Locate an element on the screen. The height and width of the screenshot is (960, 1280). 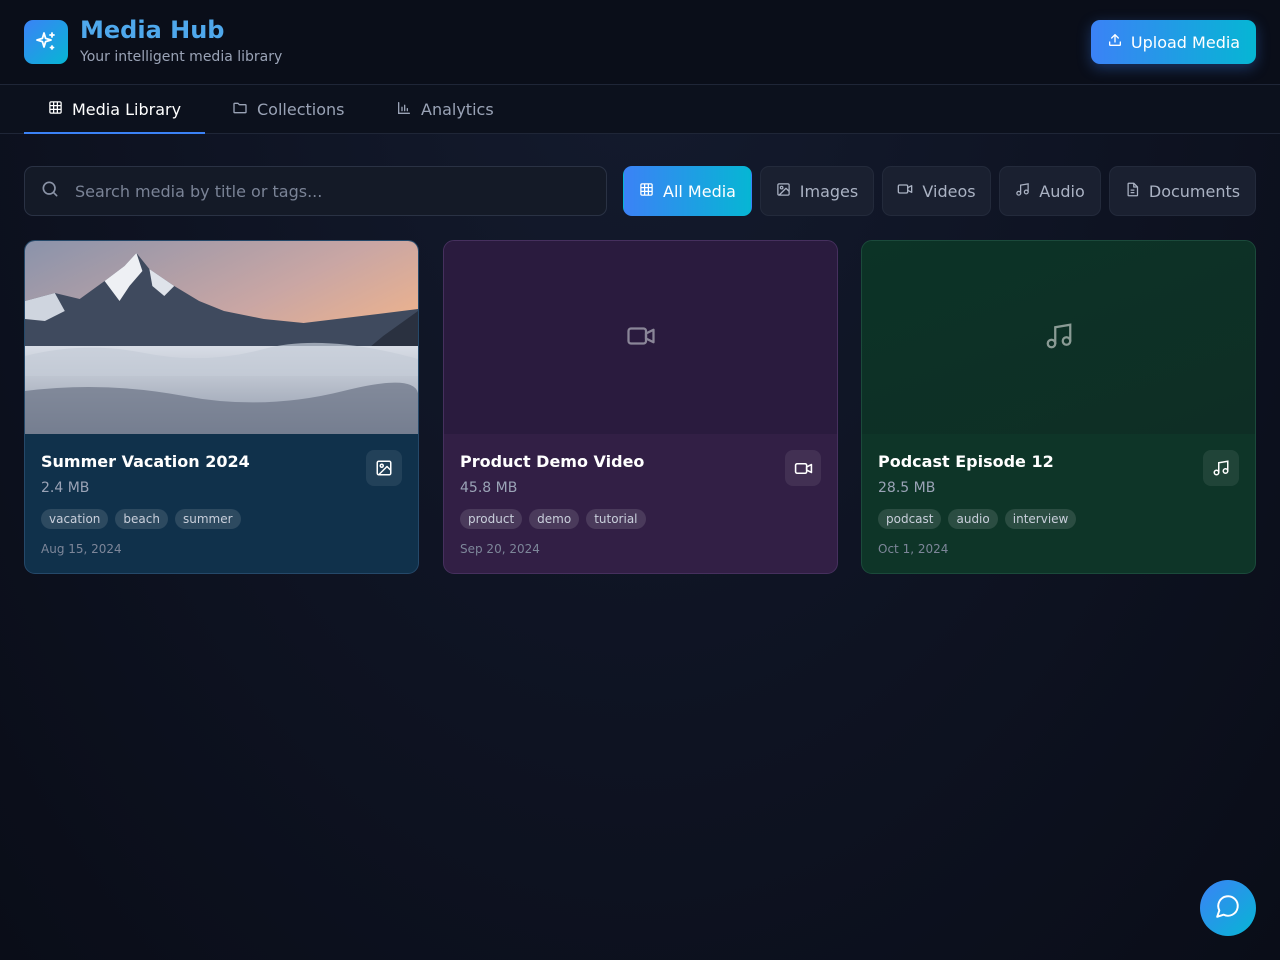
tab-label: Analytics is located at coordinates (457, 109).